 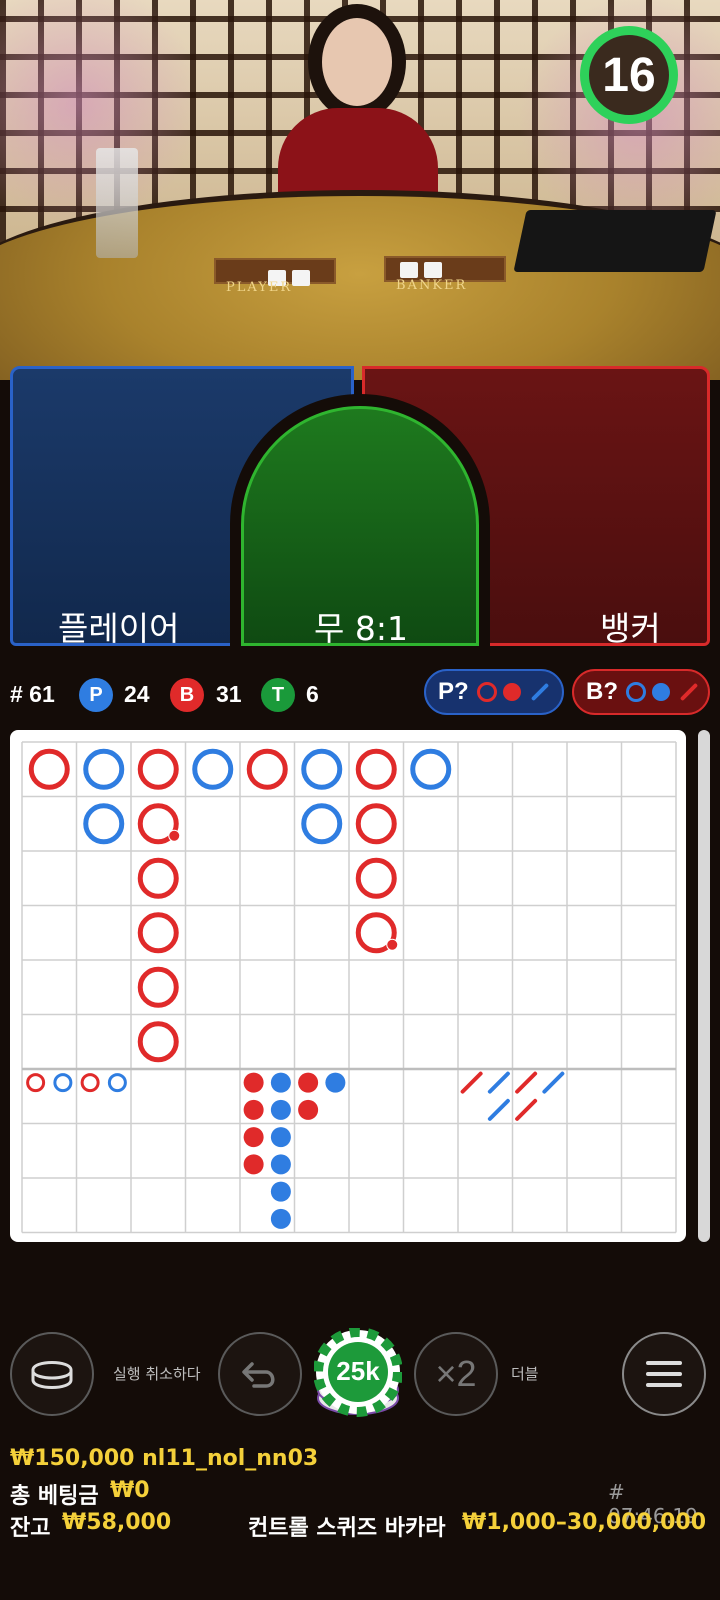 I want to click on discard-holder, so click(x=117, y=203).